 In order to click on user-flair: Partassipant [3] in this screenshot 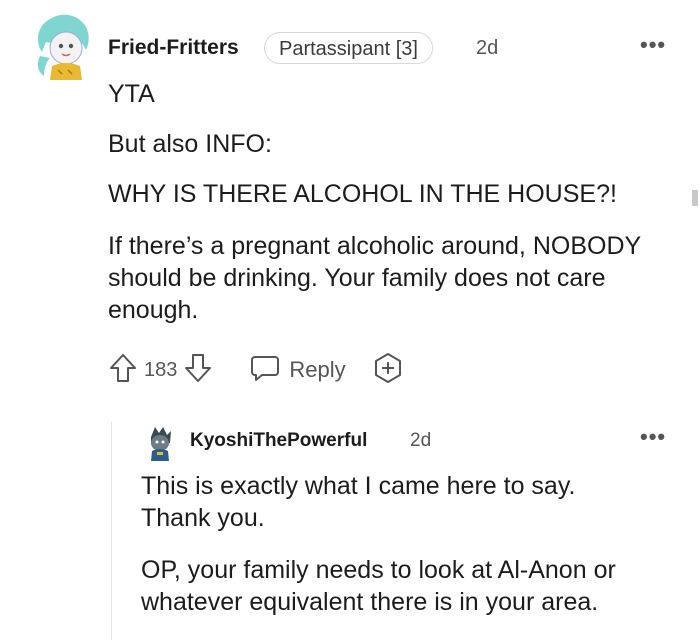, I will do `click(348, 48)`.